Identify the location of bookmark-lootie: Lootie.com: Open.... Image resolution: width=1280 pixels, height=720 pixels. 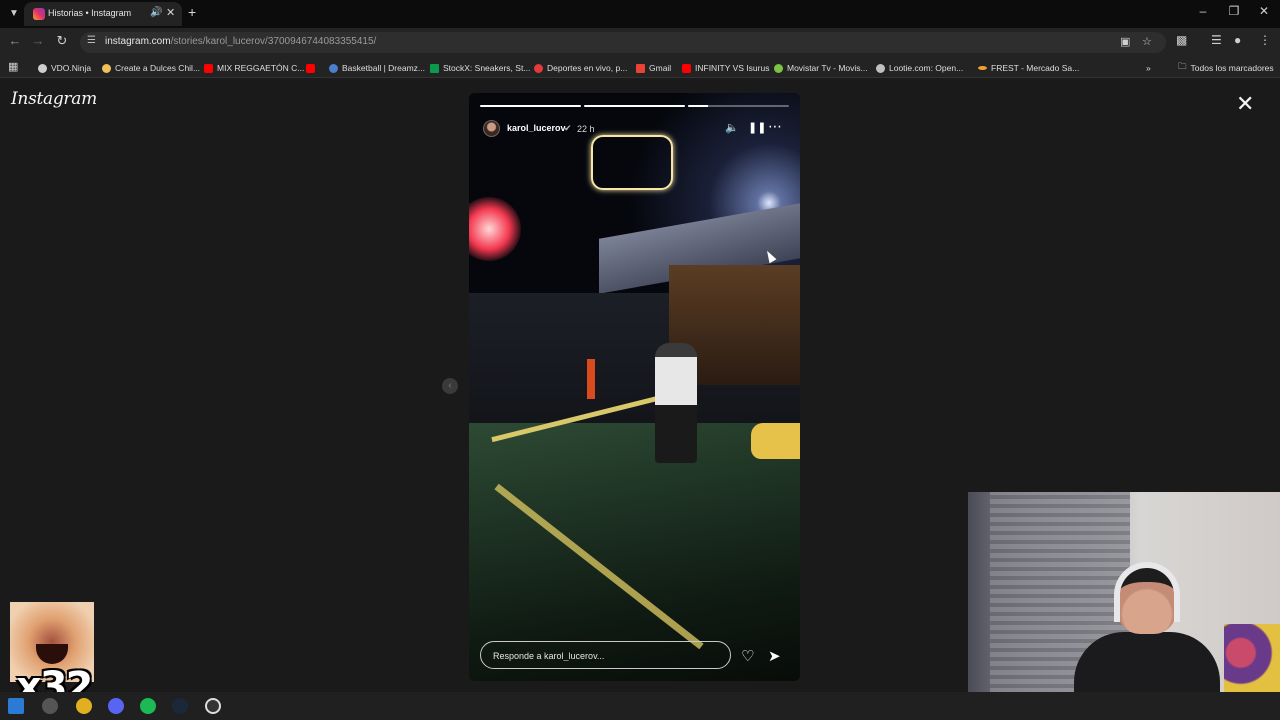
(919, 68).